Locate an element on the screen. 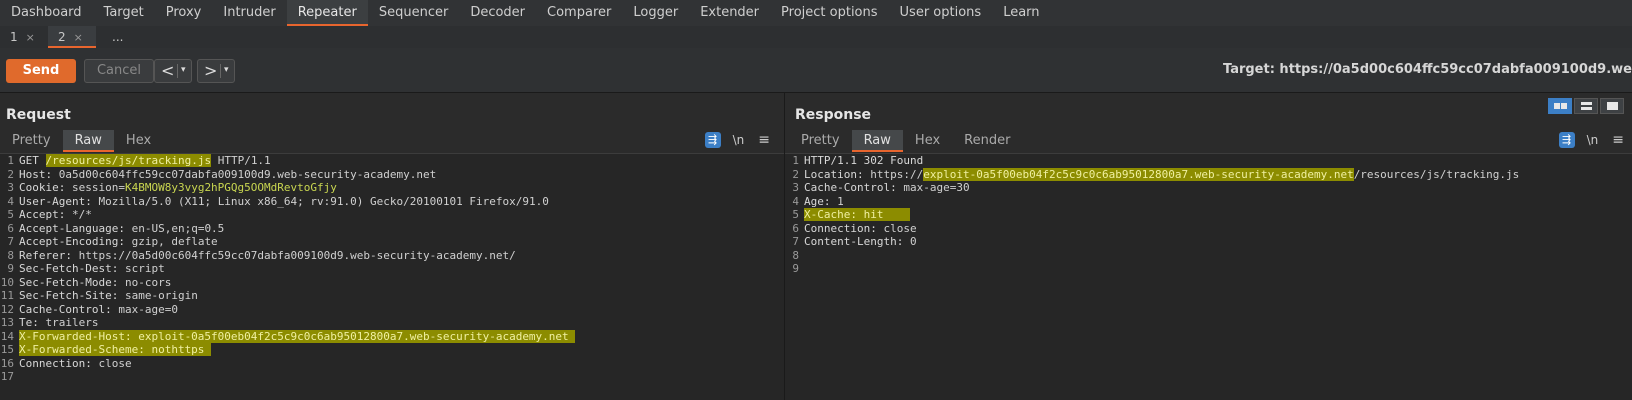  code-text: Accept-Language: is located at coordinates (72, 228).